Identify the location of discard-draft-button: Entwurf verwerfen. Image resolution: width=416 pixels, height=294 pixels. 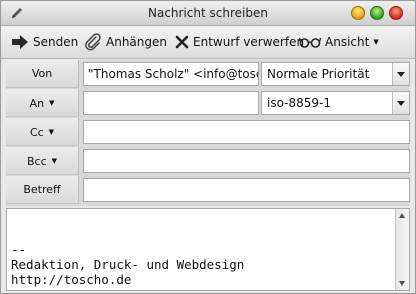
(239, 42).